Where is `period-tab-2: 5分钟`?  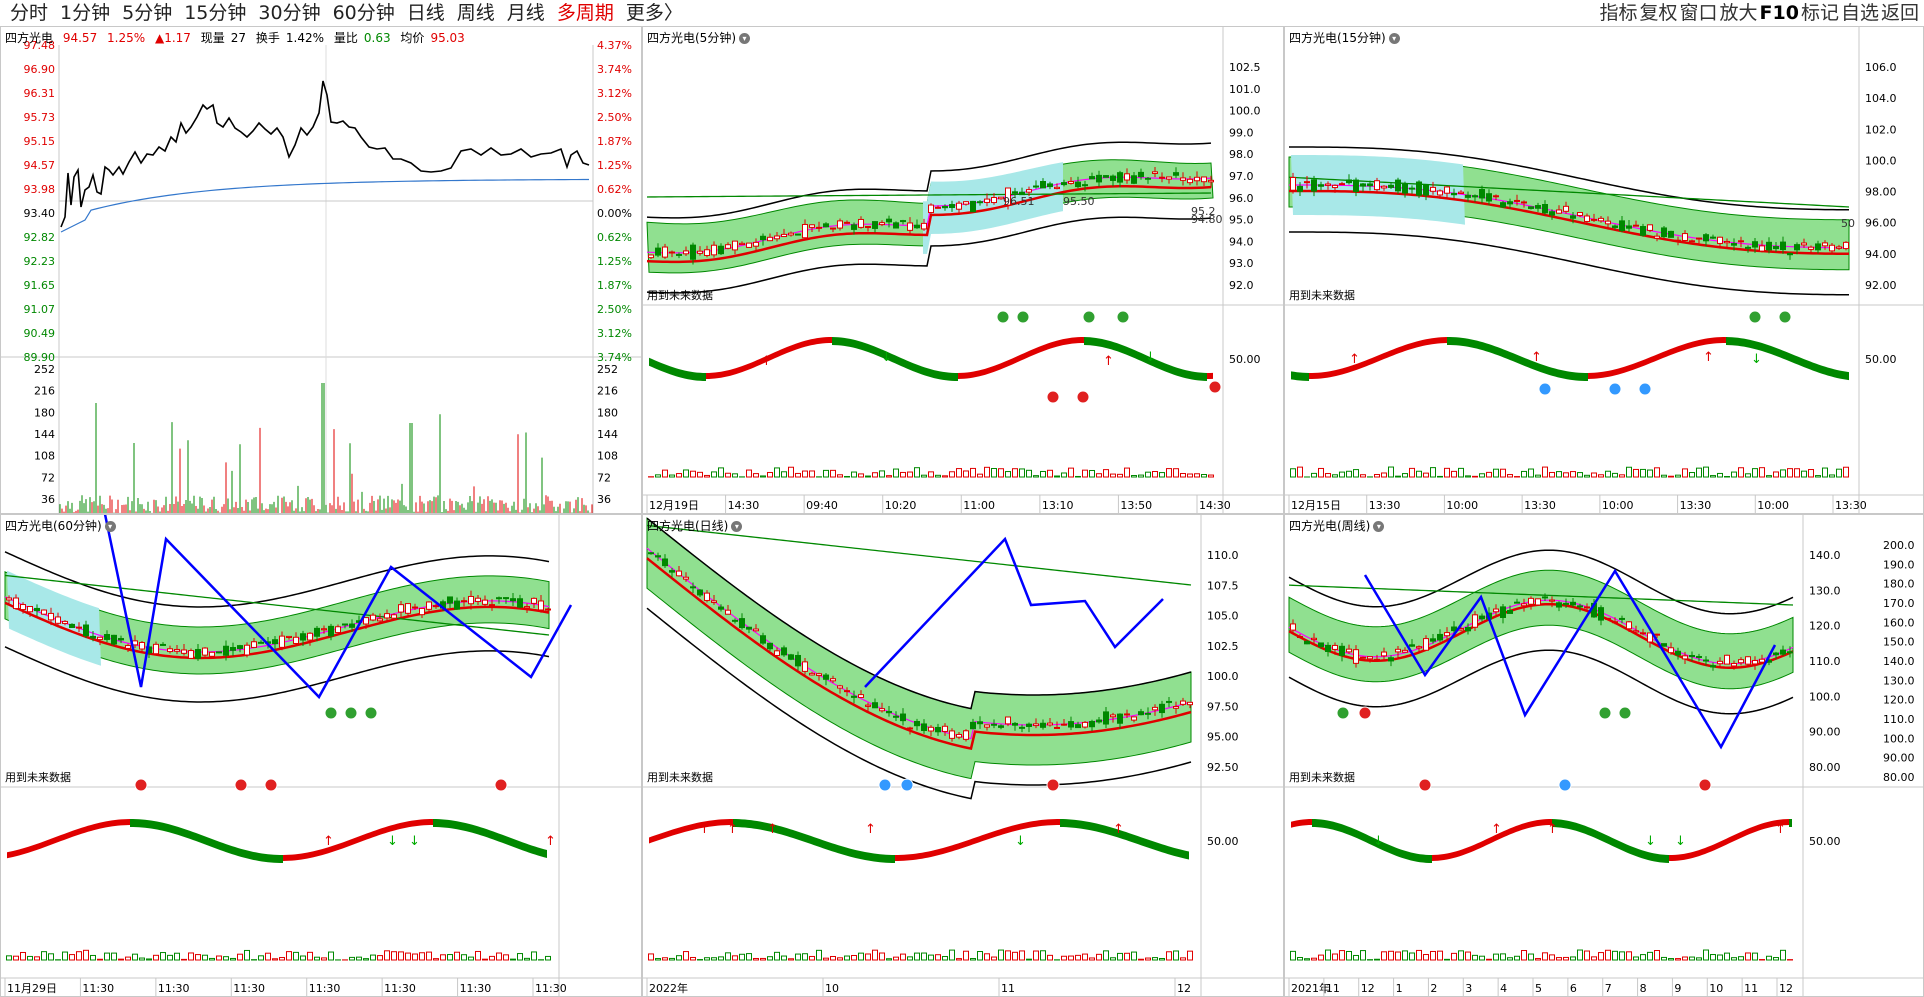
period-tab-2: 5分钟 is located at coordinates (147, 13).